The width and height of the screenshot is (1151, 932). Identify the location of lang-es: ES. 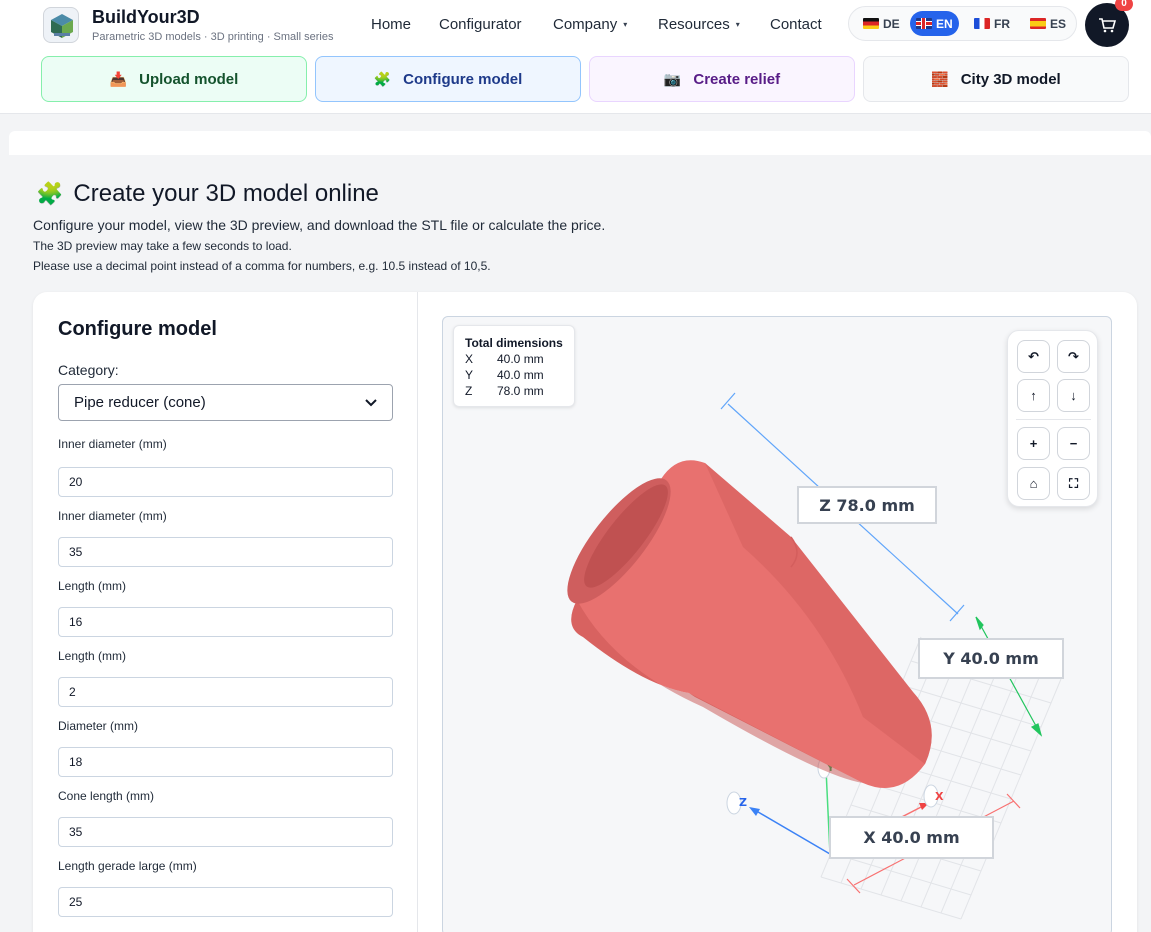
(1048, 23).